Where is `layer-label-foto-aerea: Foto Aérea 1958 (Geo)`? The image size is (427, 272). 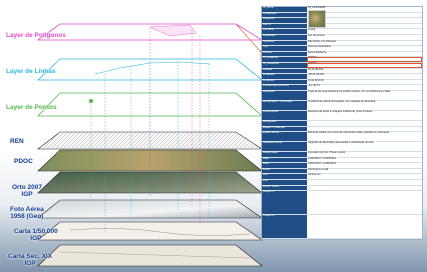 layer-label-foto-aerea: Foto Aérea 1958 (Geo) is located at coordinates (27, 213).